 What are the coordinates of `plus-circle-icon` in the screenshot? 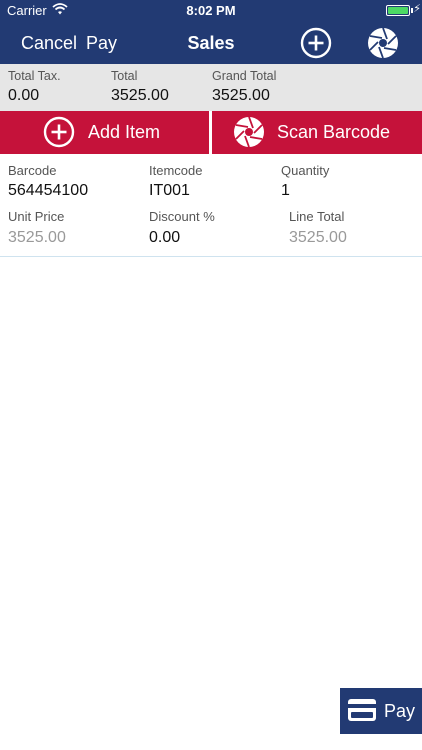 It's located at (59, 132).